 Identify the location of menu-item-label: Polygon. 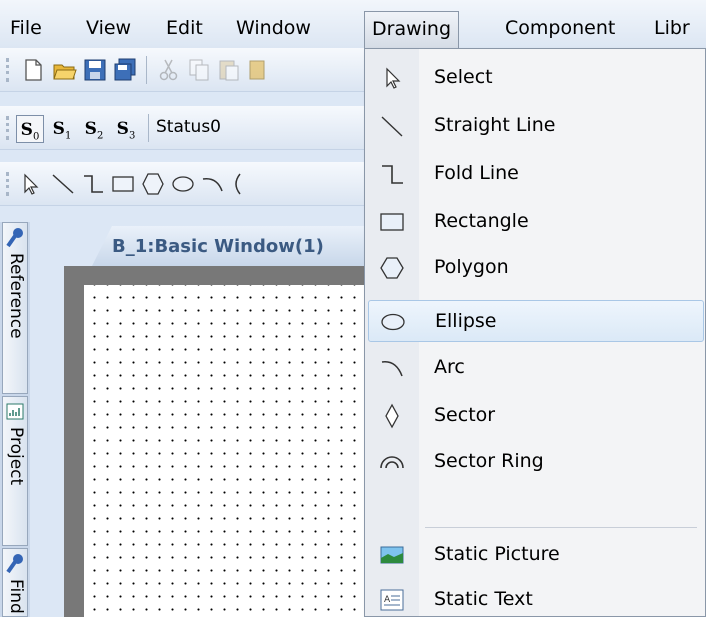
(471, 267).